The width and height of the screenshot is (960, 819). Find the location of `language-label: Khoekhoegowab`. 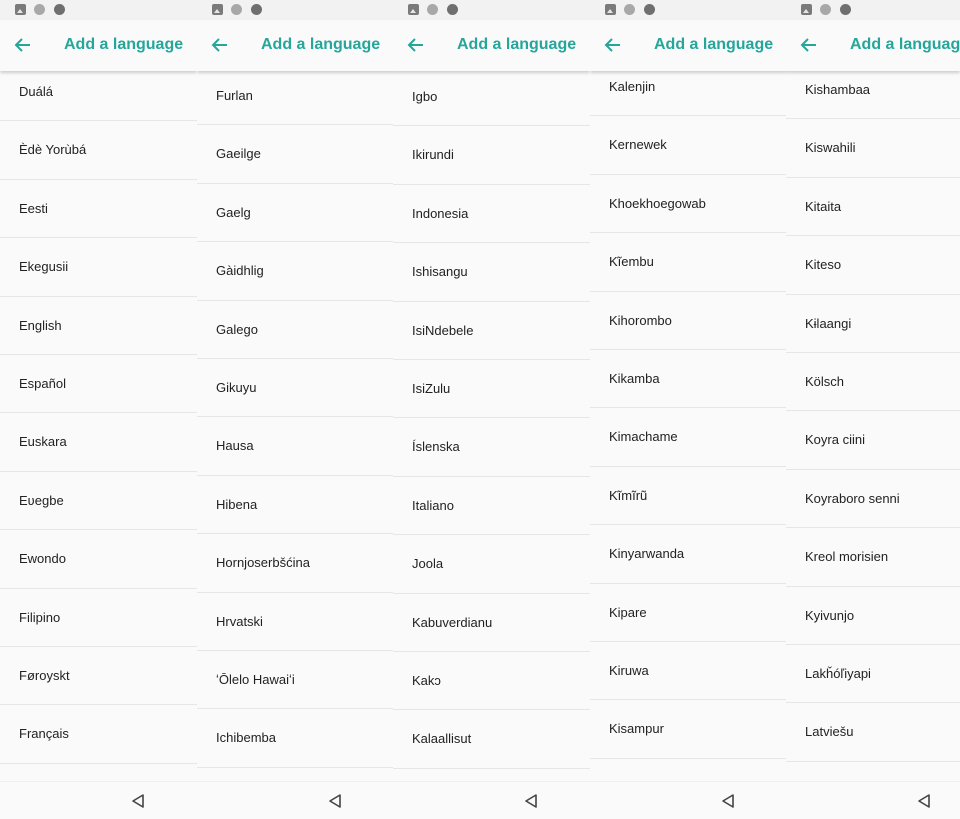

language-label: Khoekhoegowab is located at coordinates (657, 203).